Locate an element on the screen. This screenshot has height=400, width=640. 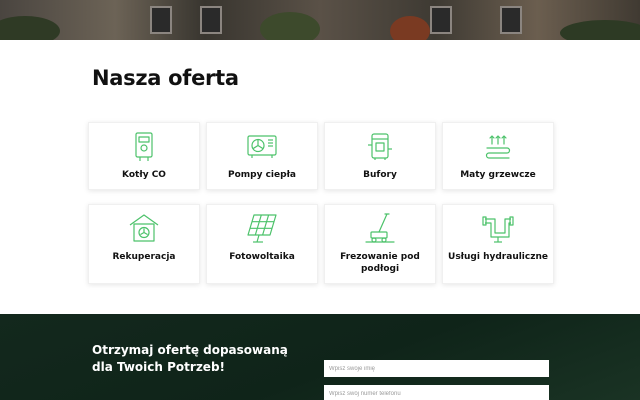
offer-card-recuperation: Rekuperacja is located at coordinates (144, 244).